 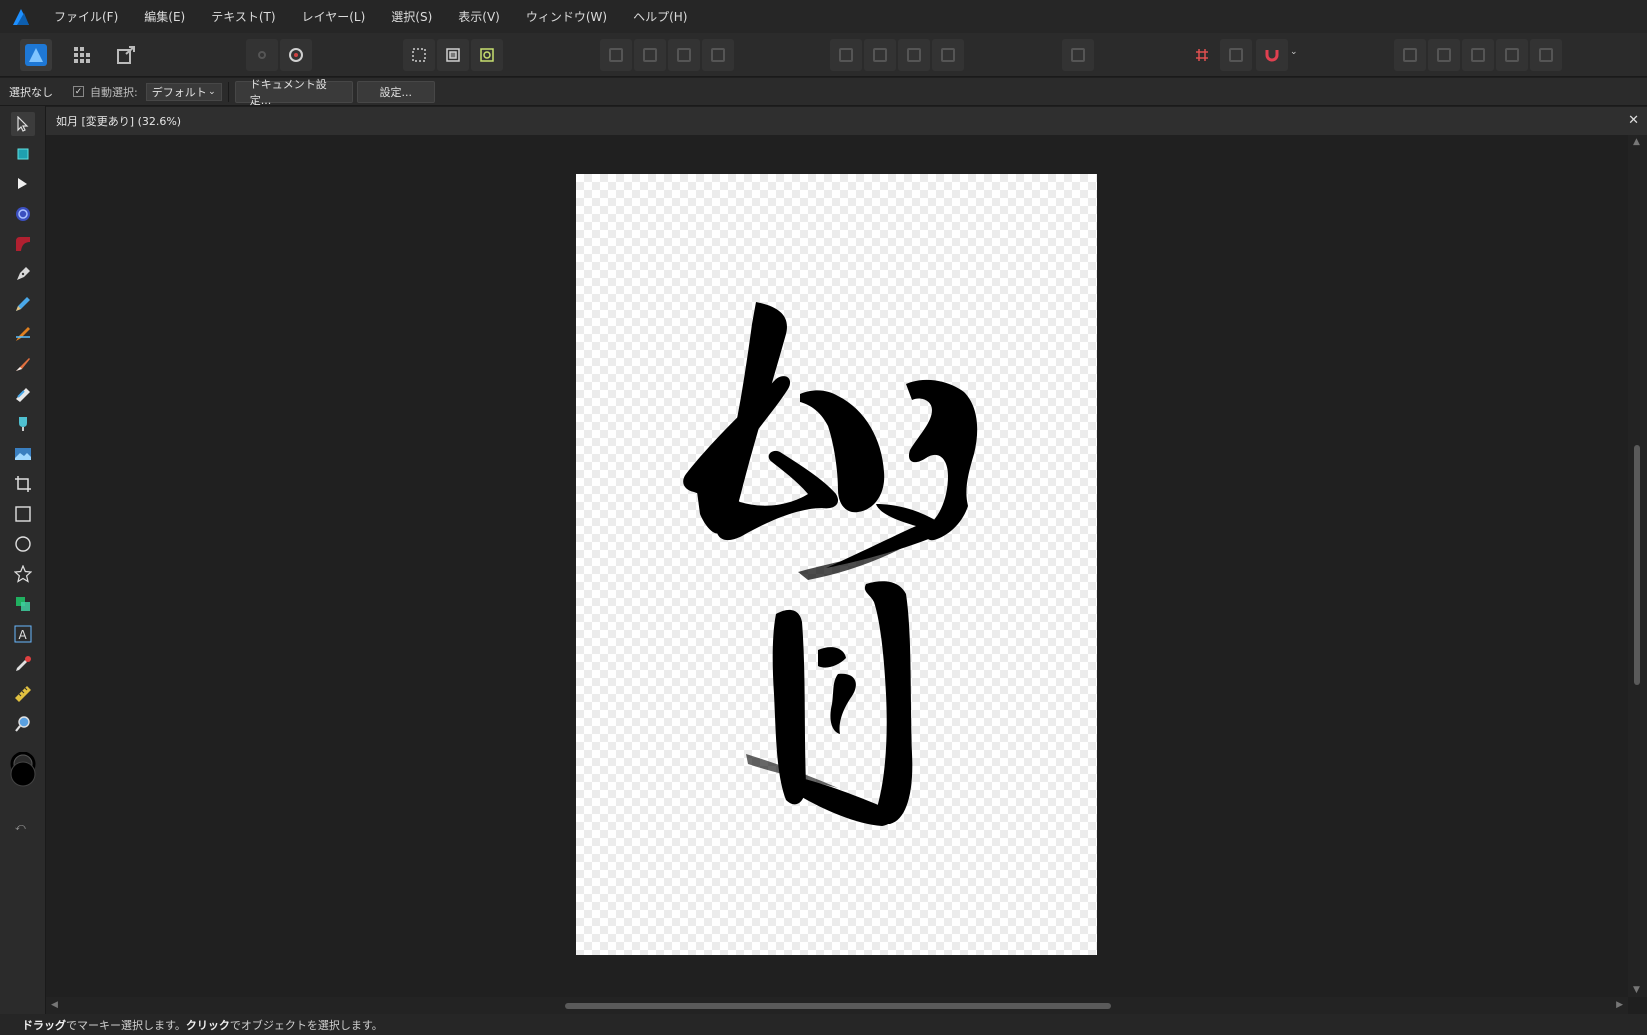 I want to click on boolean-add-button, so click(x=1410, y=55).